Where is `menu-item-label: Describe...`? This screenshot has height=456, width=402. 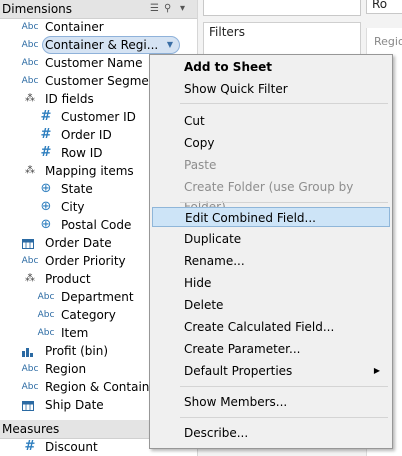 menu-item-label: Describe... is located at coordinates (216, 433).